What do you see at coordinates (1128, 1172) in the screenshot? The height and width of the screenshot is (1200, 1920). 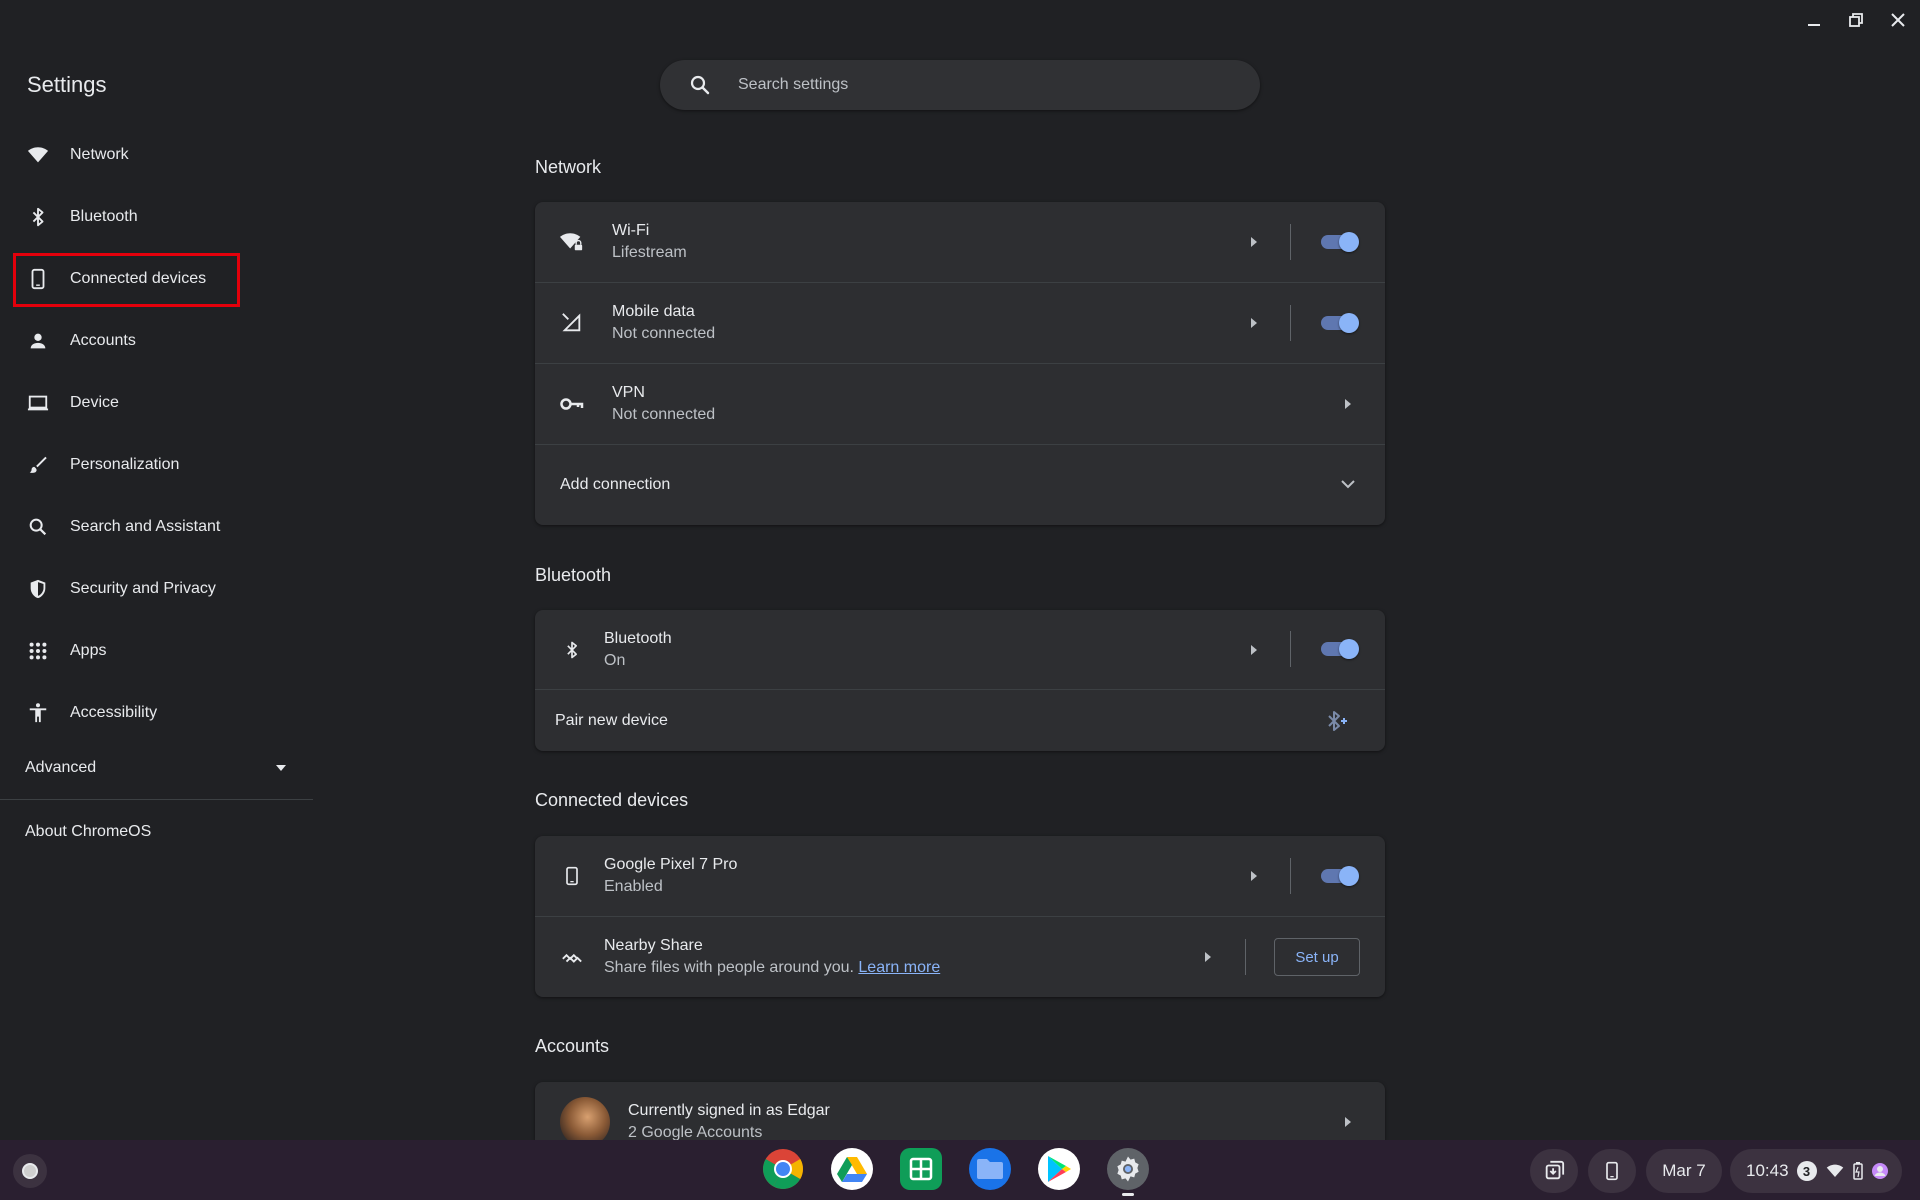 I see `settings-icon` at bounding box center [1128, 1172].